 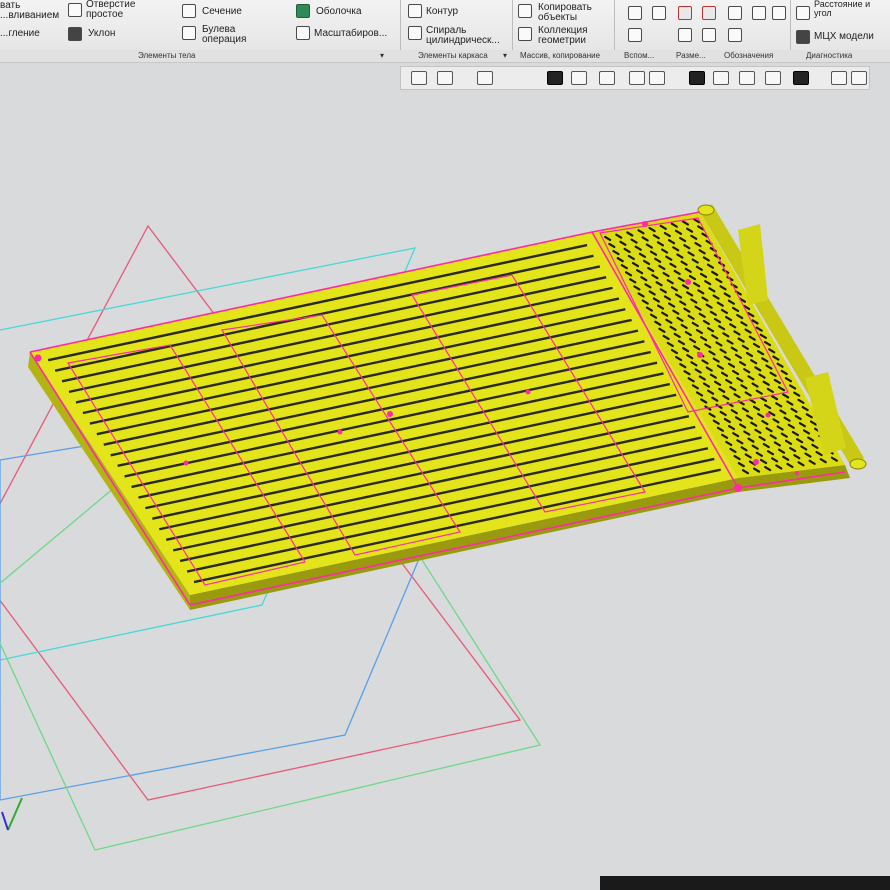 I want to click on tolerance-icon, so click(x=735, y=35).